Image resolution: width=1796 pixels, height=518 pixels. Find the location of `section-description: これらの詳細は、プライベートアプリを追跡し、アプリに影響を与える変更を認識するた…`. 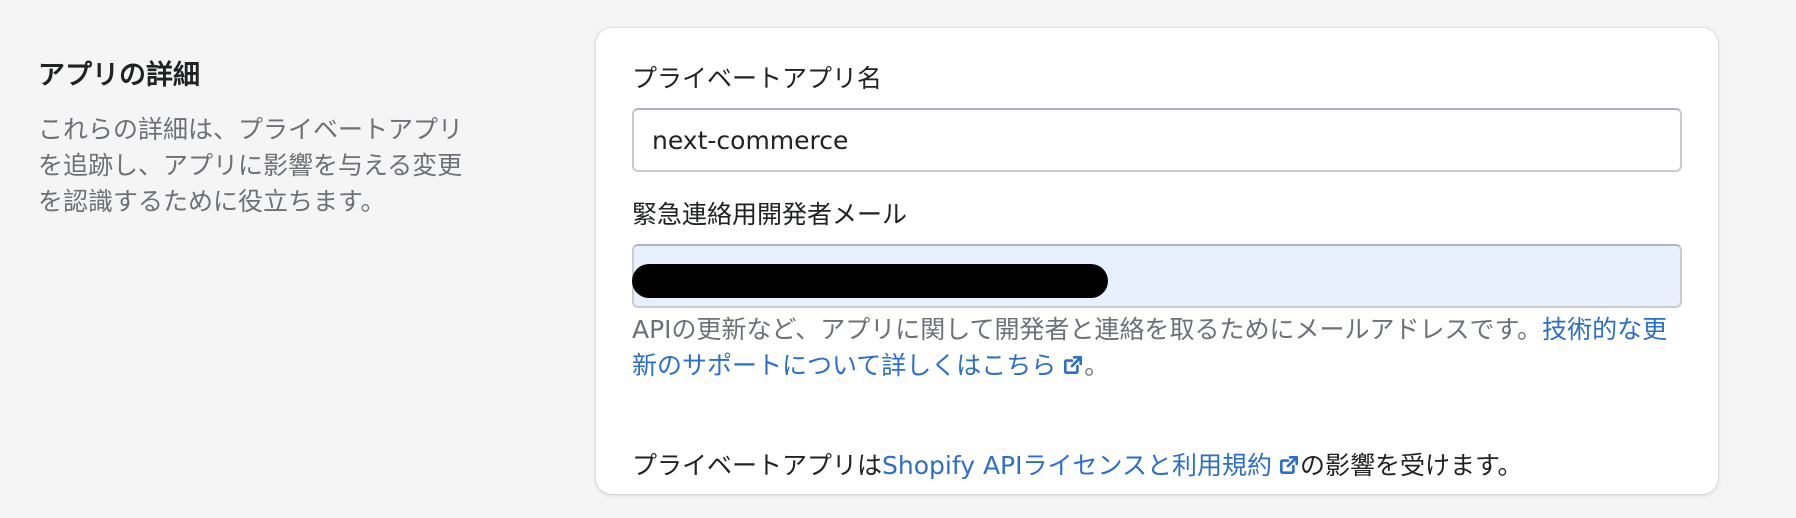

section-description: これらの詳細は、プライベートアプリを追跡し、アプリに影響を与える変更を認識するた… is located at coordinates (251, 165).